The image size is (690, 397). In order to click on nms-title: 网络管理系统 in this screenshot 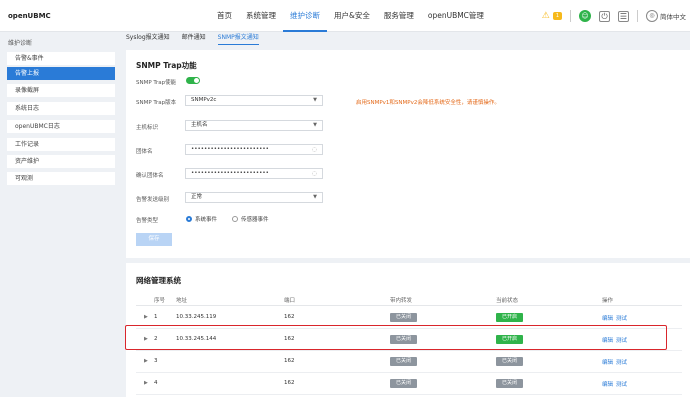, I will do `click(158, 280)`.